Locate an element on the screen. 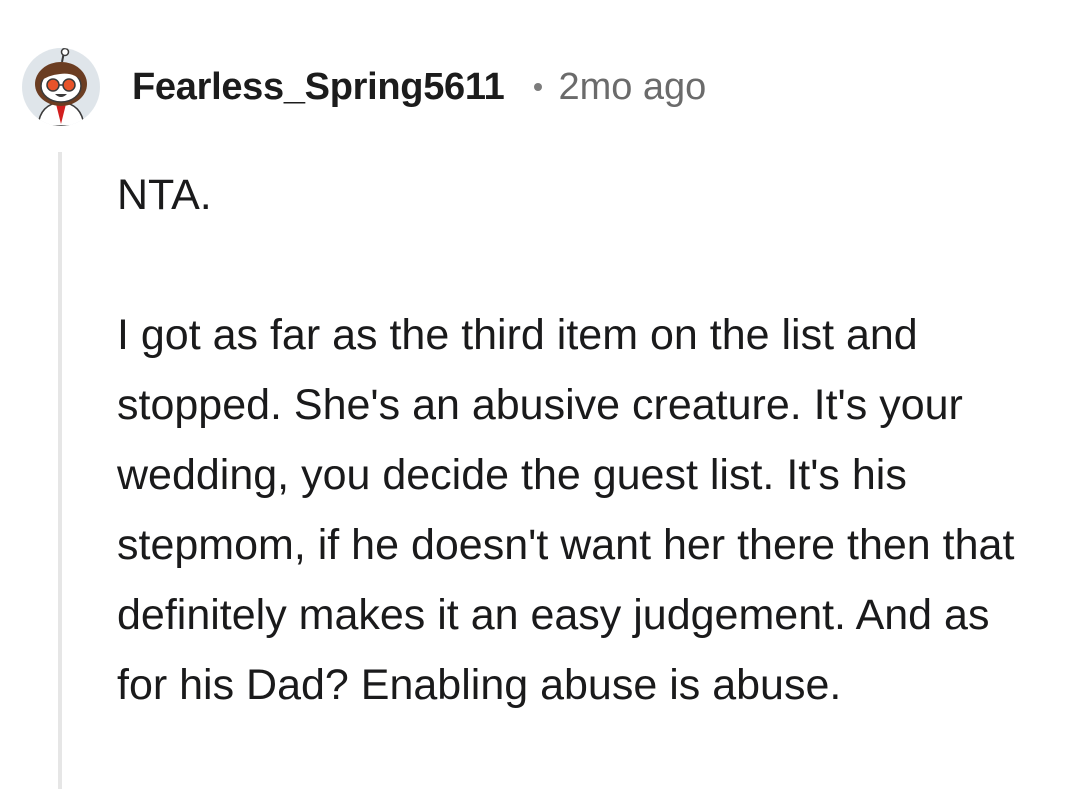 The height and width of the screenshot is (789, 1080). comment-author: Fearless_Spring5611 is located at coordinates (318, 87).